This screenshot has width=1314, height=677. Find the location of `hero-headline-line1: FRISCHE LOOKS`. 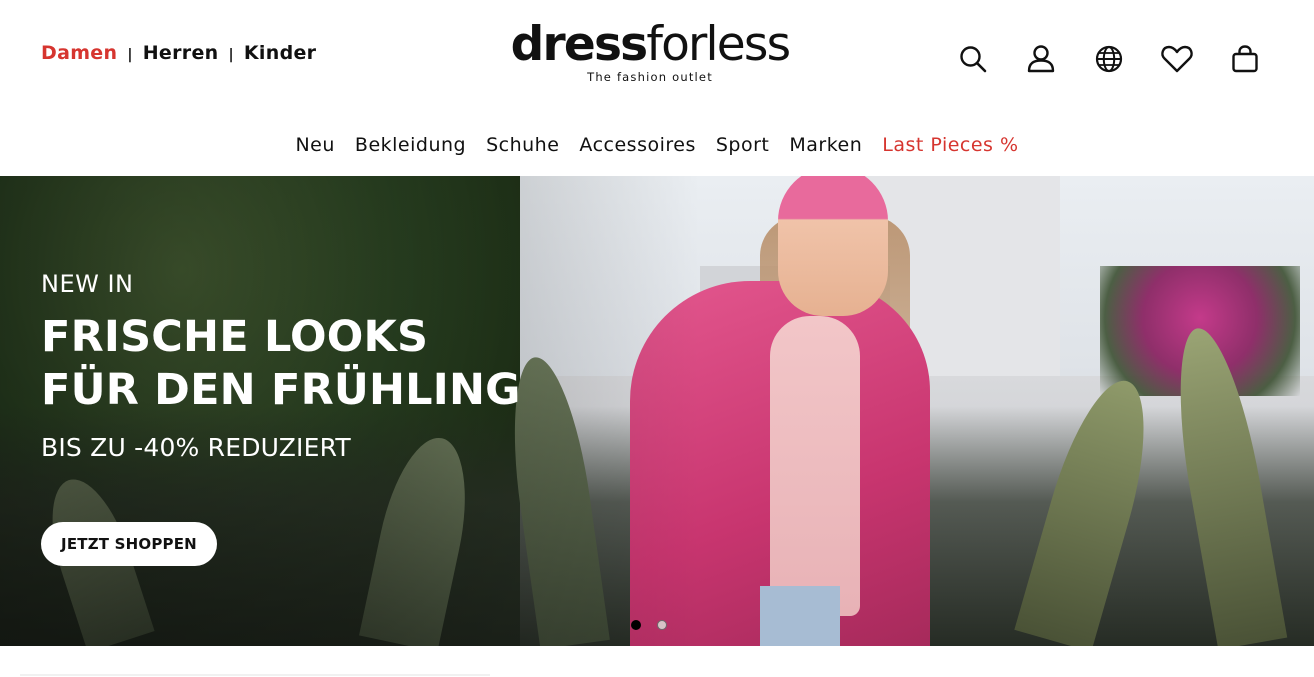

hero-headline-line1: FRISCHE LOOKS is located at coordinates (235, 337).